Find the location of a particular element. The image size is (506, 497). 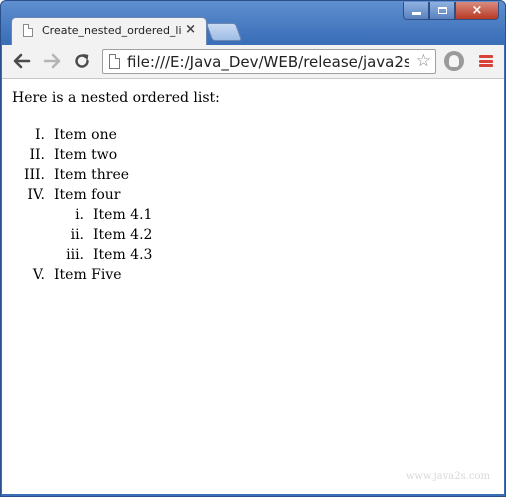

intro-text: Here is a nested ordered list: is located at coordinates (116, 98).